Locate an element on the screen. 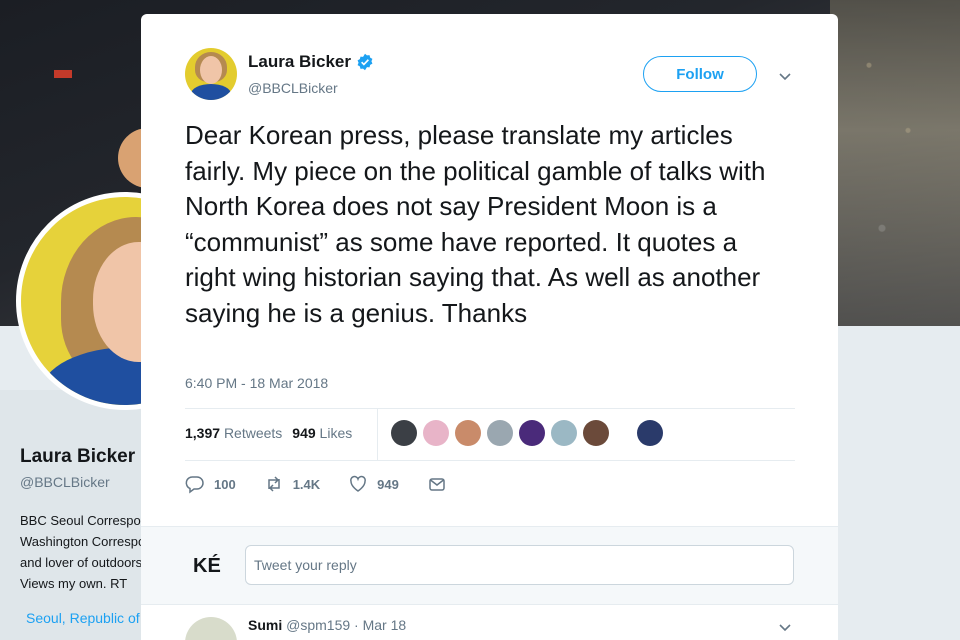  reply-avatar is located at coordinates (211, 628).